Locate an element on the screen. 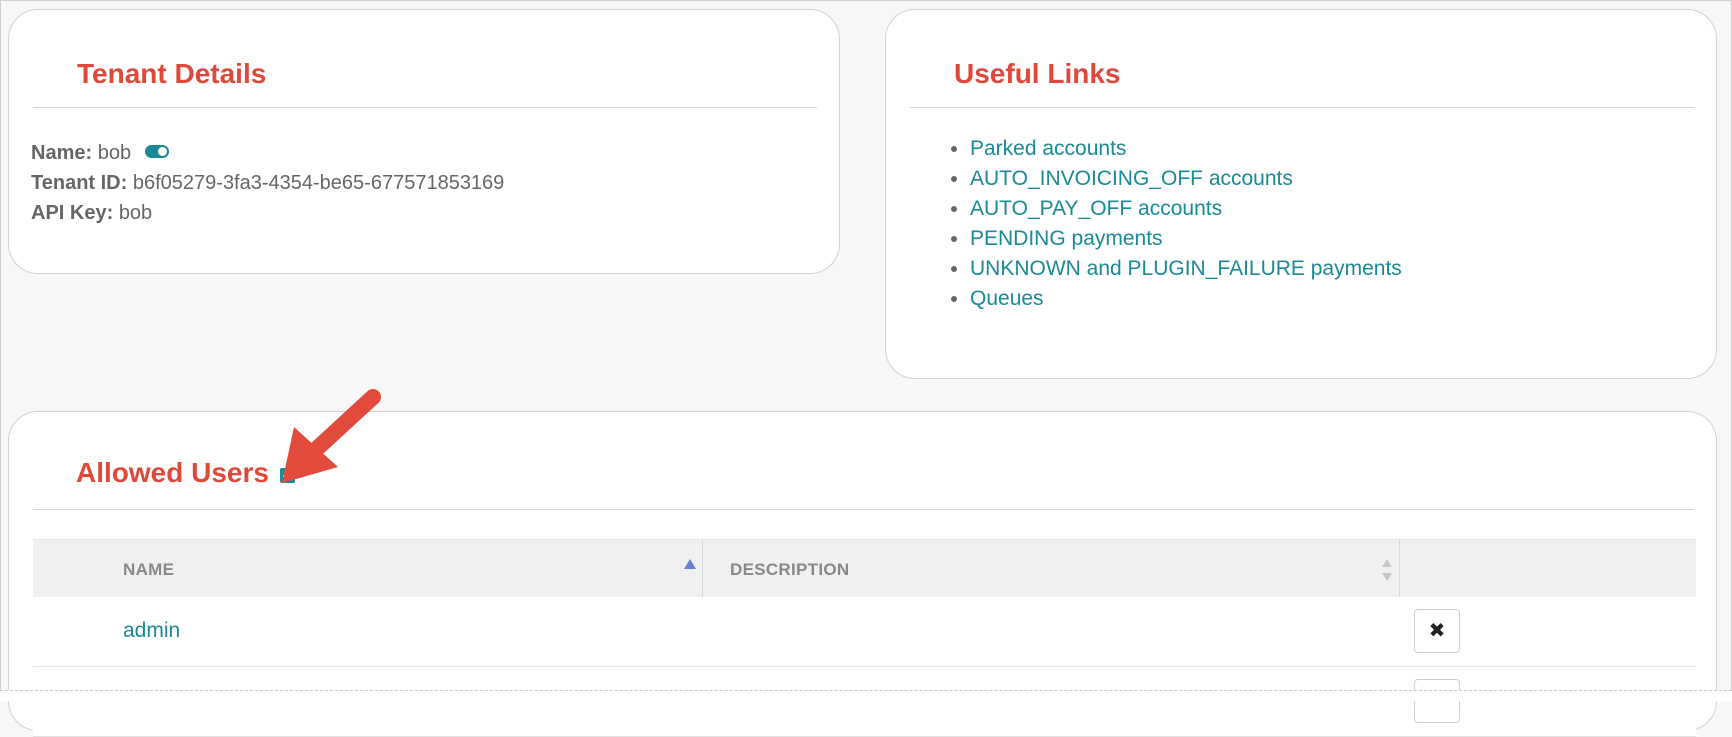 This screenshot has height=737, width=1732. list-item: UNKNOWN and PLUGIN_FAILURE payments is located at coordinates (1186, 269).